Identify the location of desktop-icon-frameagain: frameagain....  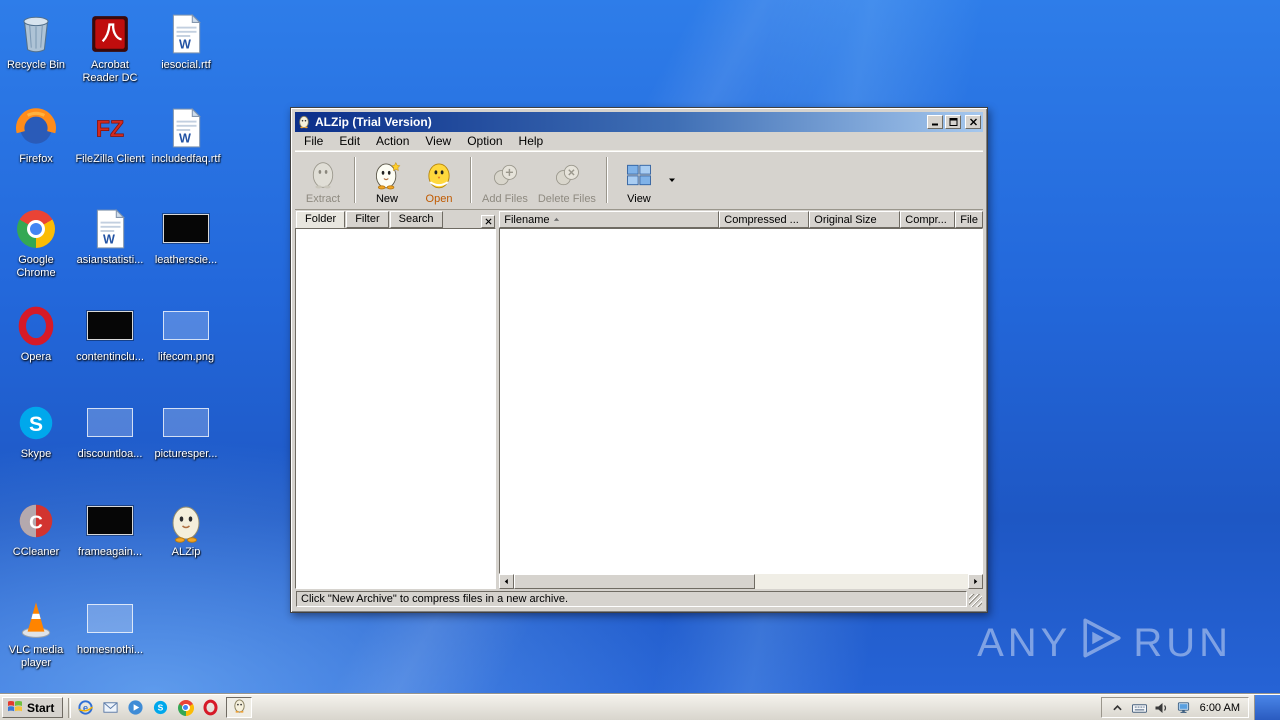
(110, 528).